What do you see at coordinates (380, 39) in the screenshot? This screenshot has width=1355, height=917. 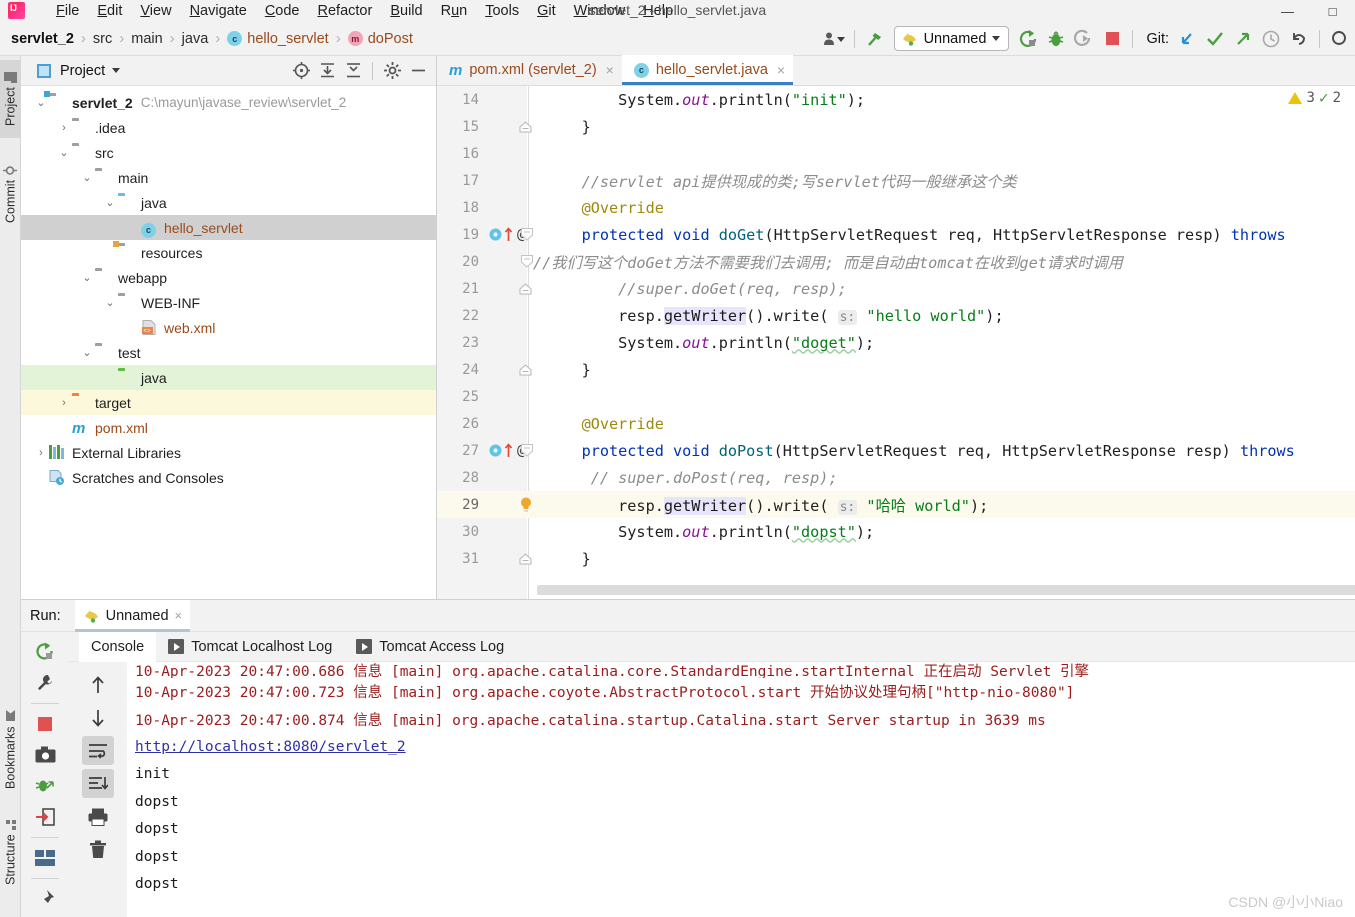 I see `breadcrumb-item-method: m doPost` at bounding box center [380, 39].